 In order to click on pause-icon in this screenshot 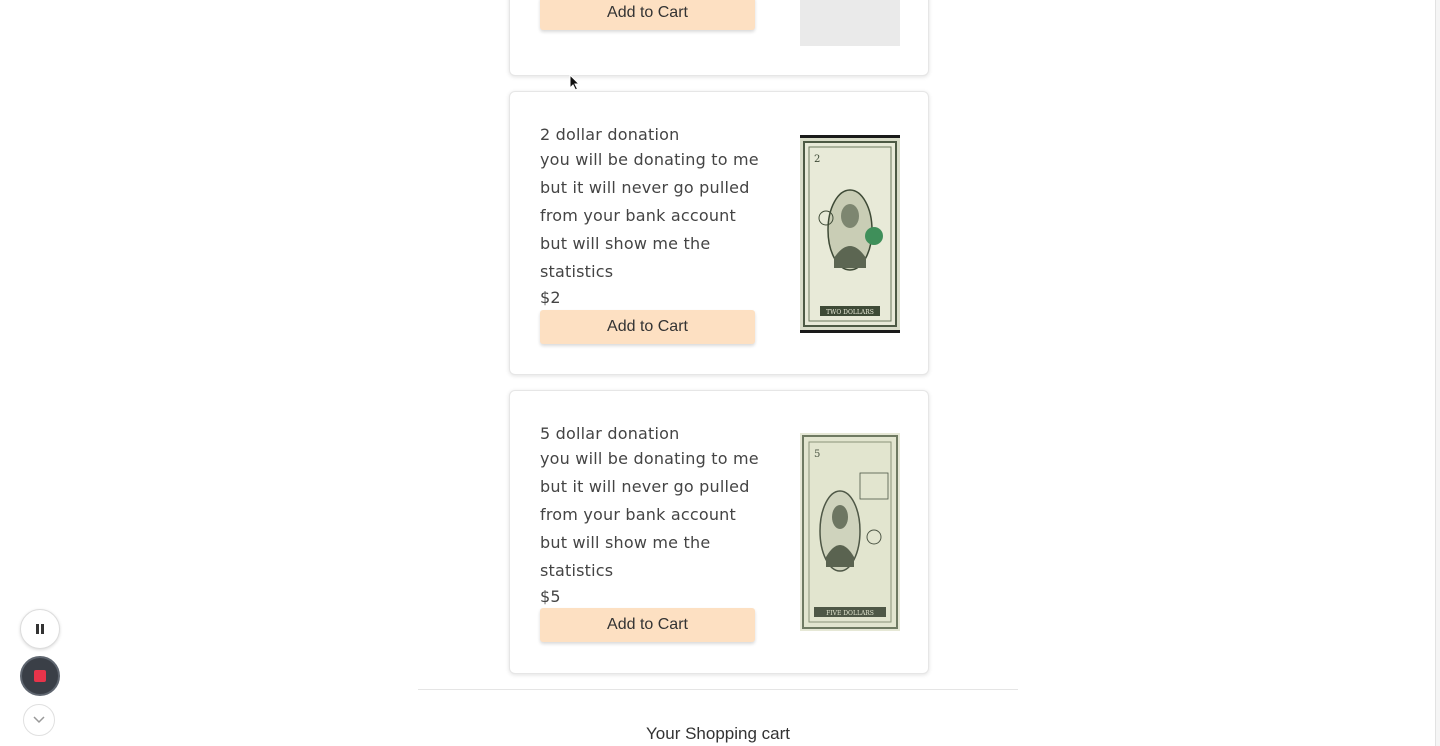, I will do `click(40, 629)`.